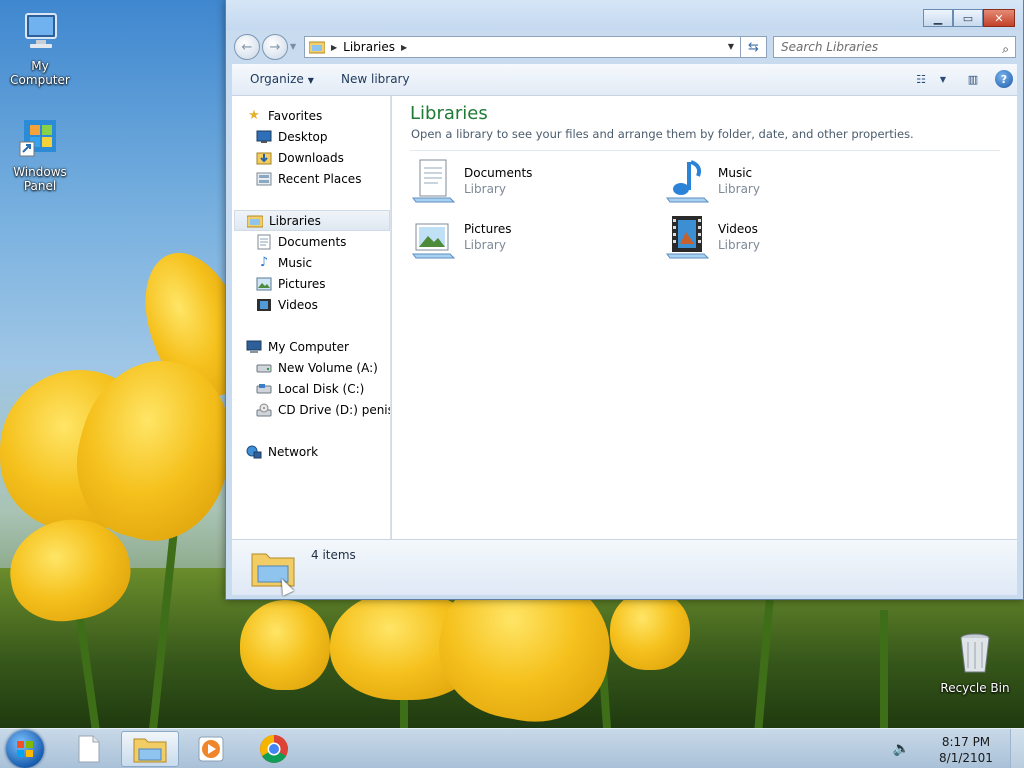 The image size is (1024, 768). Describe the element at coordinates (301, 241) in the screenshot. I see `nav-documents: Documents` at that location.